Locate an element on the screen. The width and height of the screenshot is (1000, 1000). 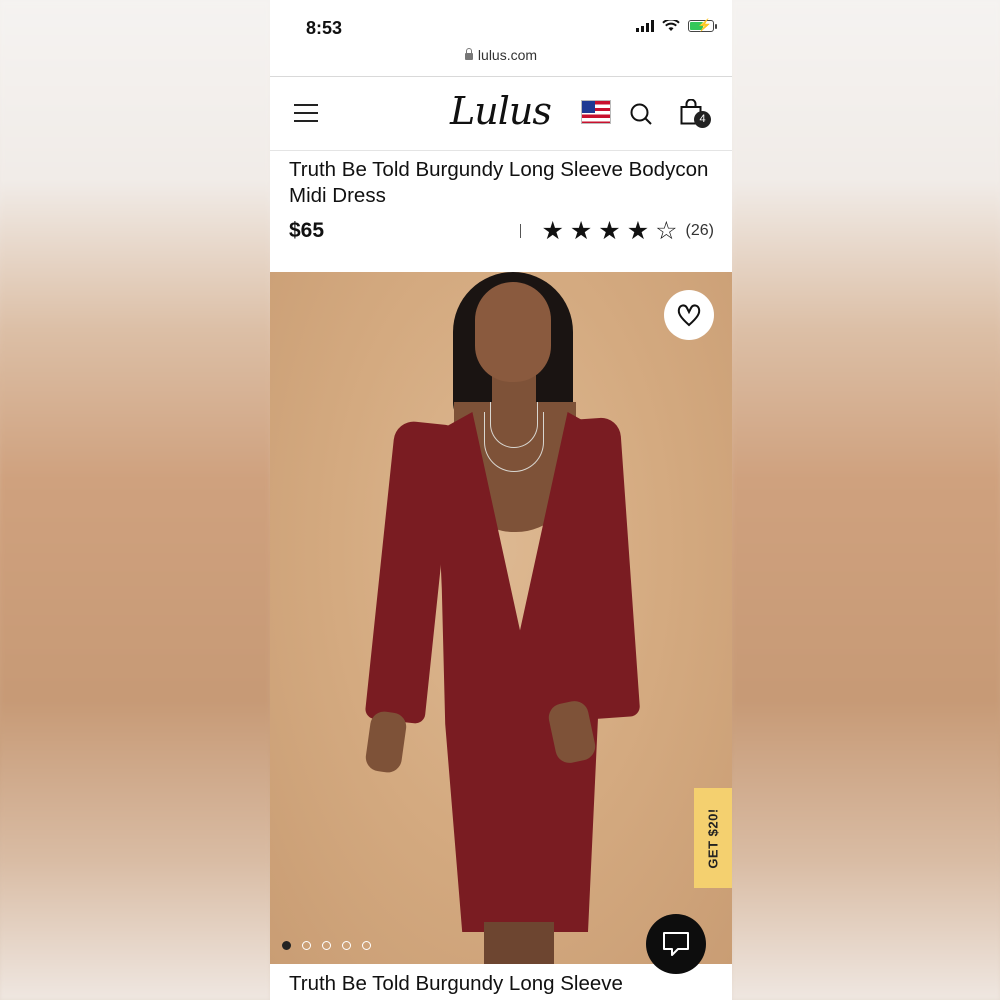
menu-icon is located at coordinates (306, 113).